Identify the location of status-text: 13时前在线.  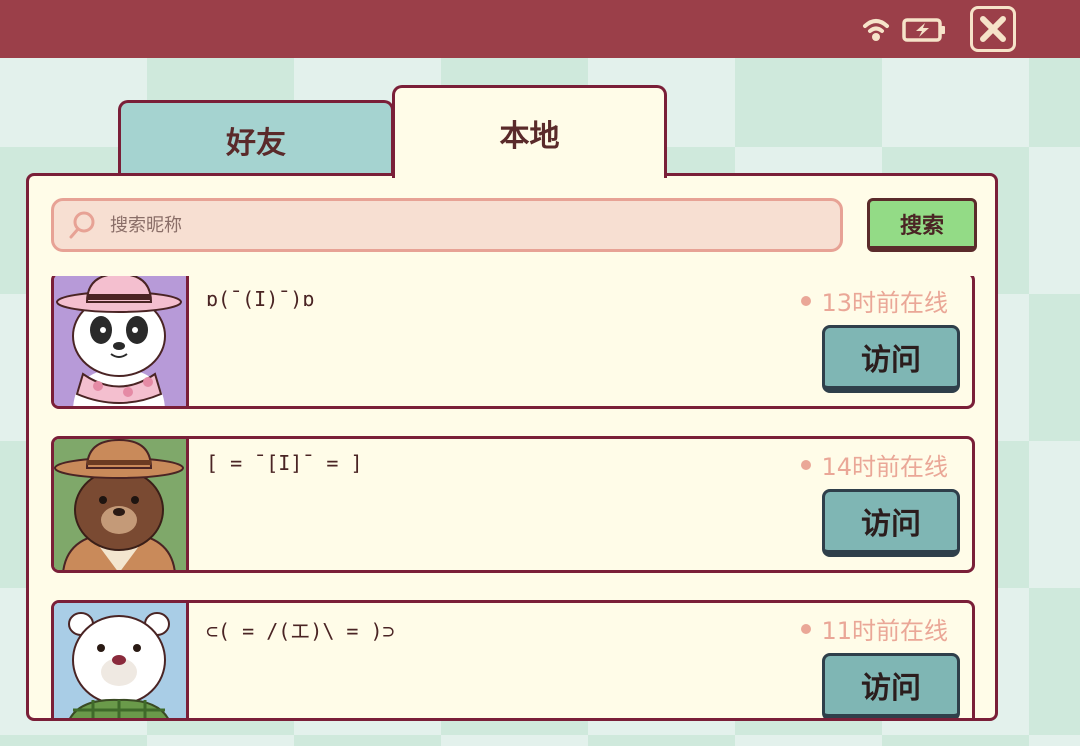
(884, 303).